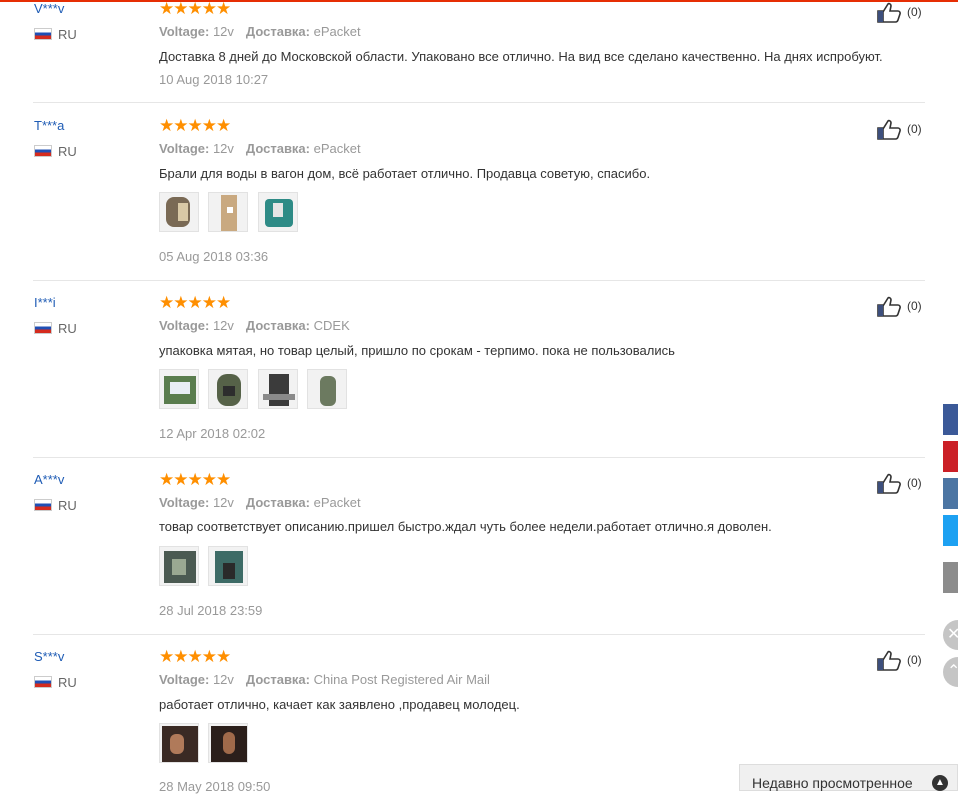 The image size is (958, 801). I want to click on twitter-icon, so click(950, 530).